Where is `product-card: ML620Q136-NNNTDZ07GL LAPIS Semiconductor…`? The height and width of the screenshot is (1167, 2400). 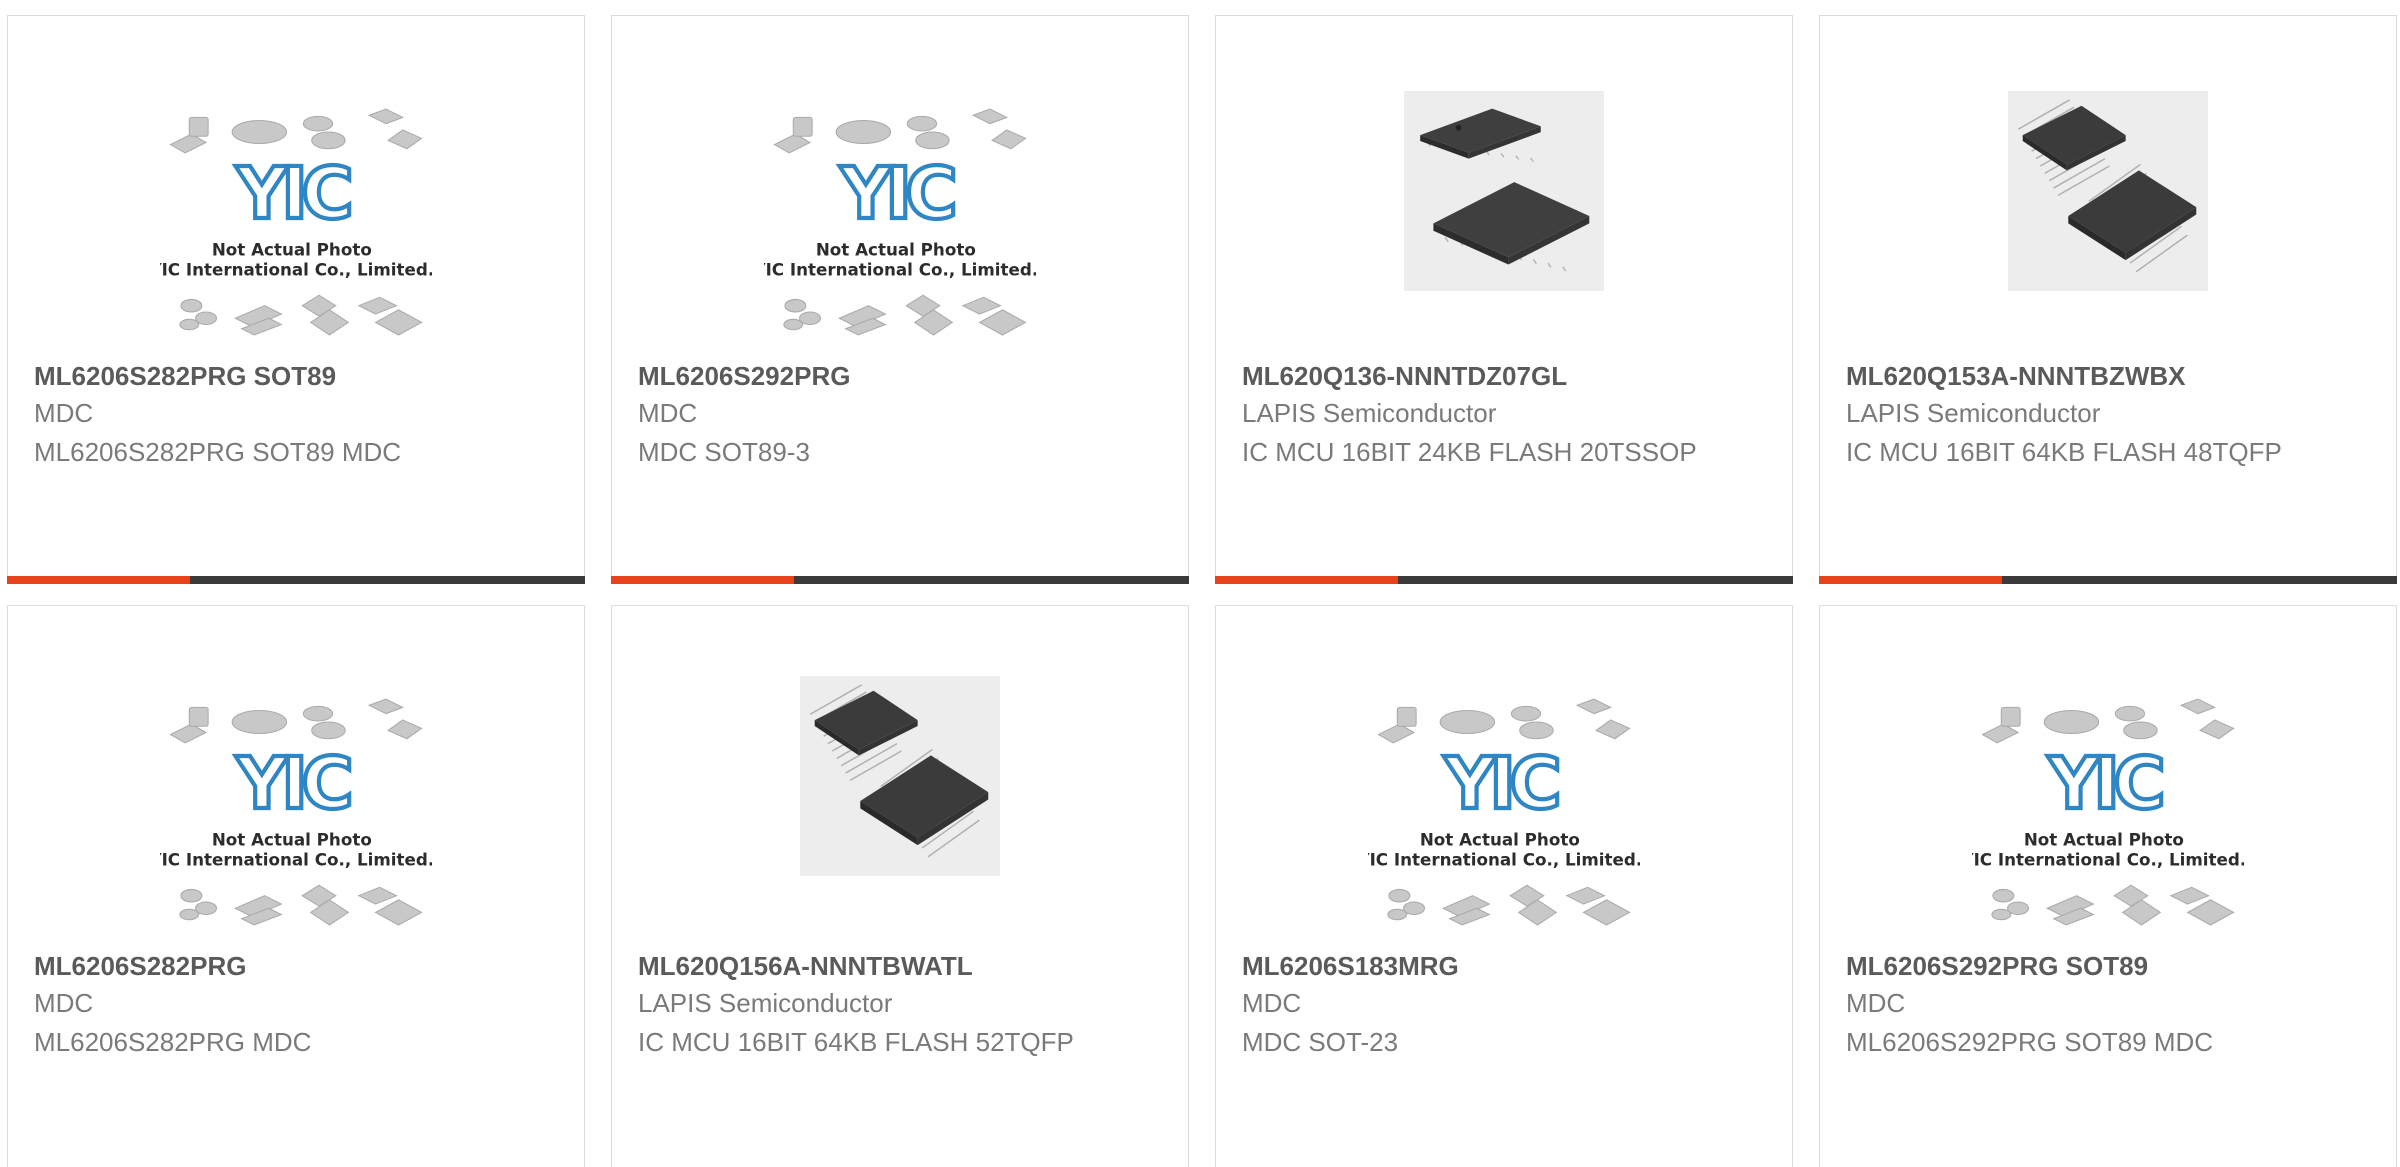 product-card: ML620Q136-NNNTDZ07GL LAPIS Semiconductor… is located at coordinates (1504, 299).